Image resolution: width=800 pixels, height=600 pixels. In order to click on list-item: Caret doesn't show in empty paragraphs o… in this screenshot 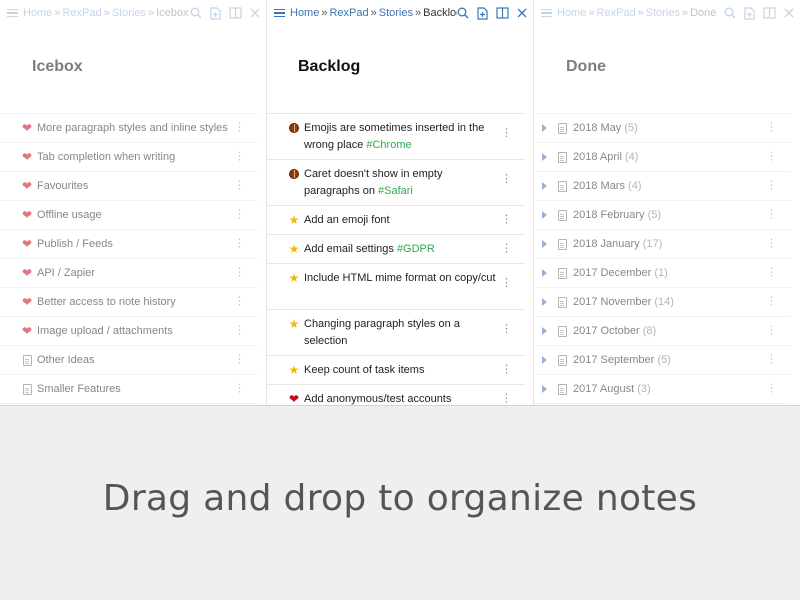, I will do `click(396, 183)`.